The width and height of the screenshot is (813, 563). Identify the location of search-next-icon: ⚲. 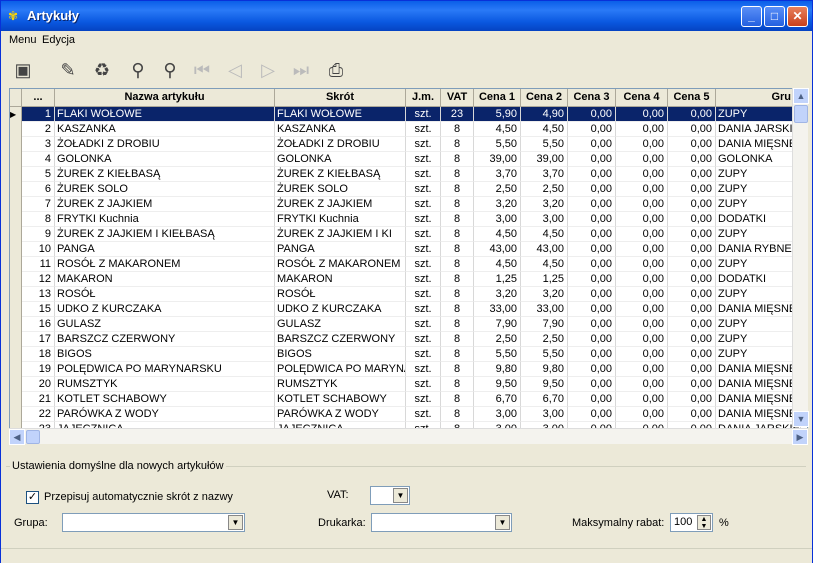
(170, 70).